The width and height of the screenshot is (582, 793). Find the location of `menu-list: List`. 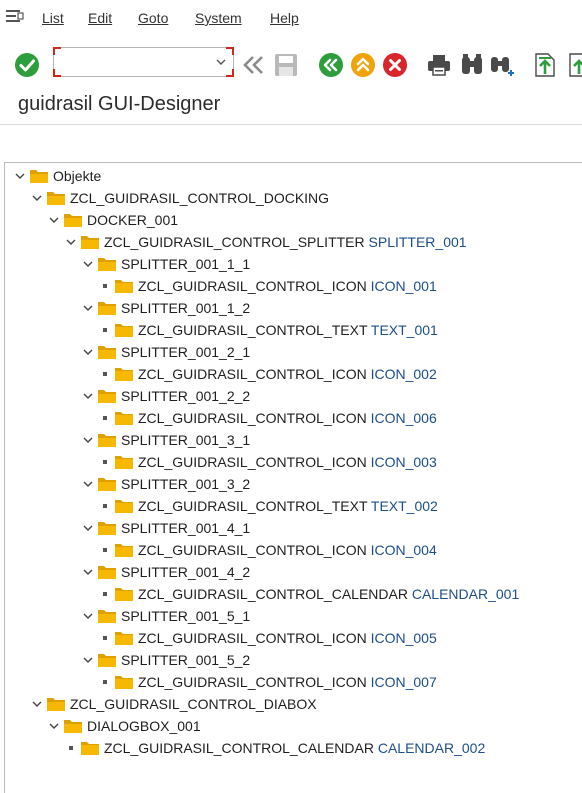

menu-list: List is located at coordinates (53, 18).